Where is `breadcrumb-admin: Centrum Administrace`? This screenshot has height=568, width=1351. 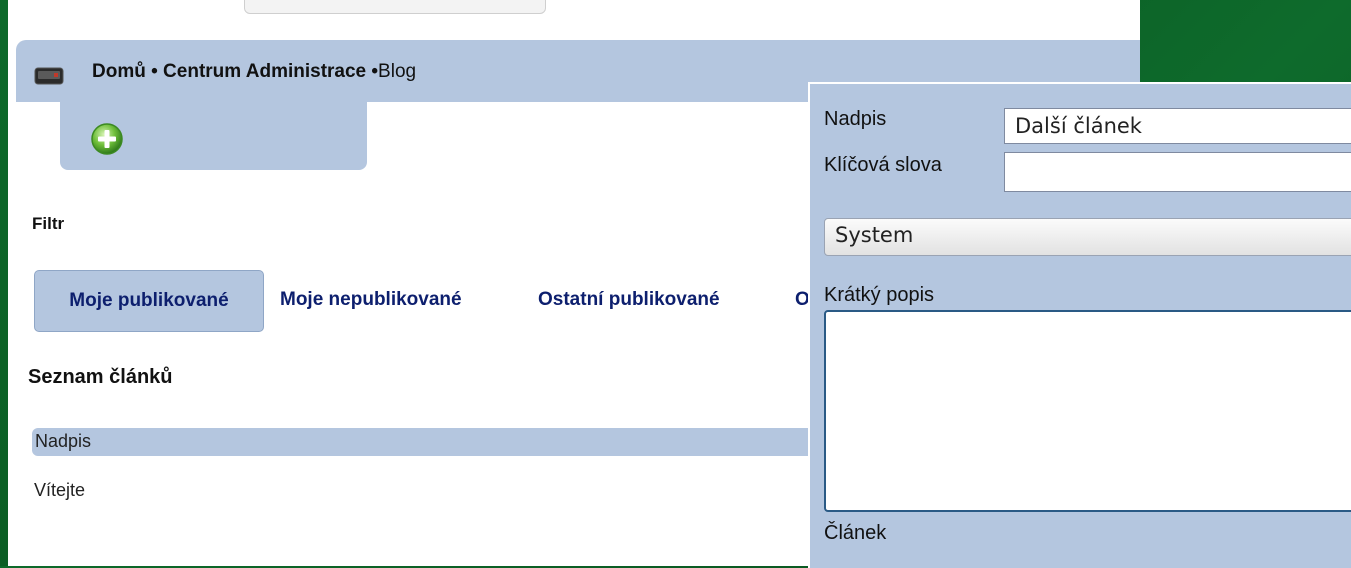 breadcrumb-admin: Centrum Administrace is located at coordinates (264, 71).